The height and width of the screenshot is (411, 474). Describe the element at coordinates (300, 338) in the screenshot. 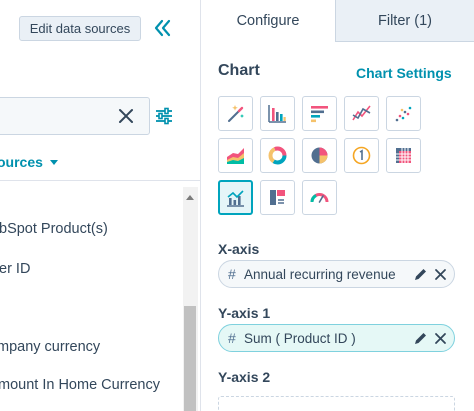

I see `y-axis-1-field-name: Sum ( Product ID )` at that location.